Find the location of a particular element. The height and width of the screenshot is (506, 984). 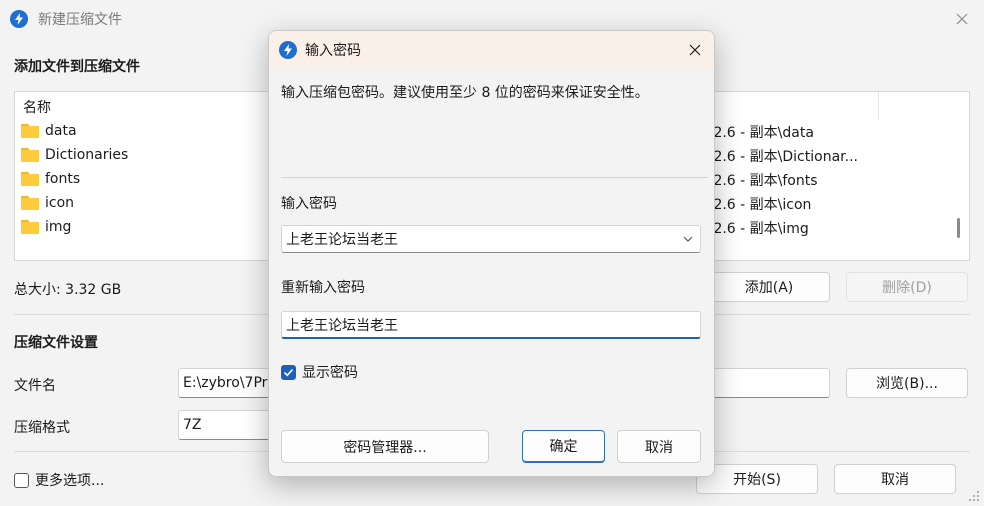

ok-button: 确定 is located at coordinates (563, 446).